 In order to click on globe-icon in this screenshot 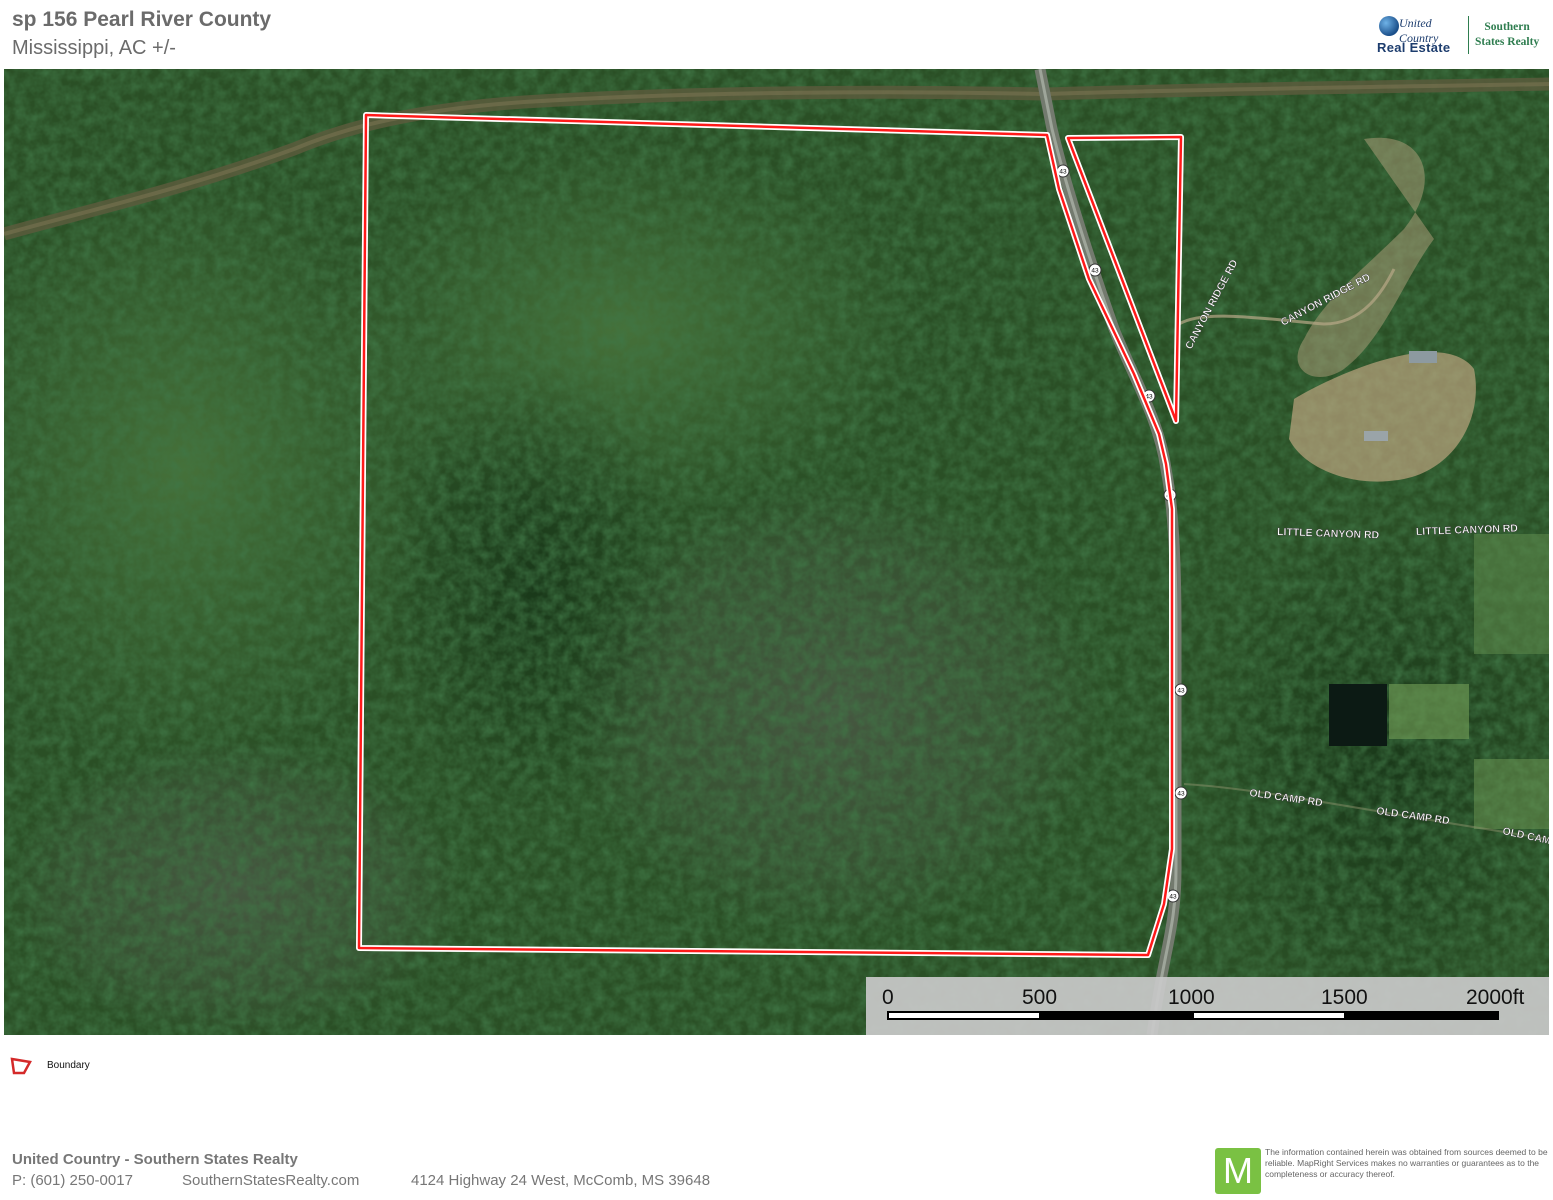, I will do `click(1389, 26)`.